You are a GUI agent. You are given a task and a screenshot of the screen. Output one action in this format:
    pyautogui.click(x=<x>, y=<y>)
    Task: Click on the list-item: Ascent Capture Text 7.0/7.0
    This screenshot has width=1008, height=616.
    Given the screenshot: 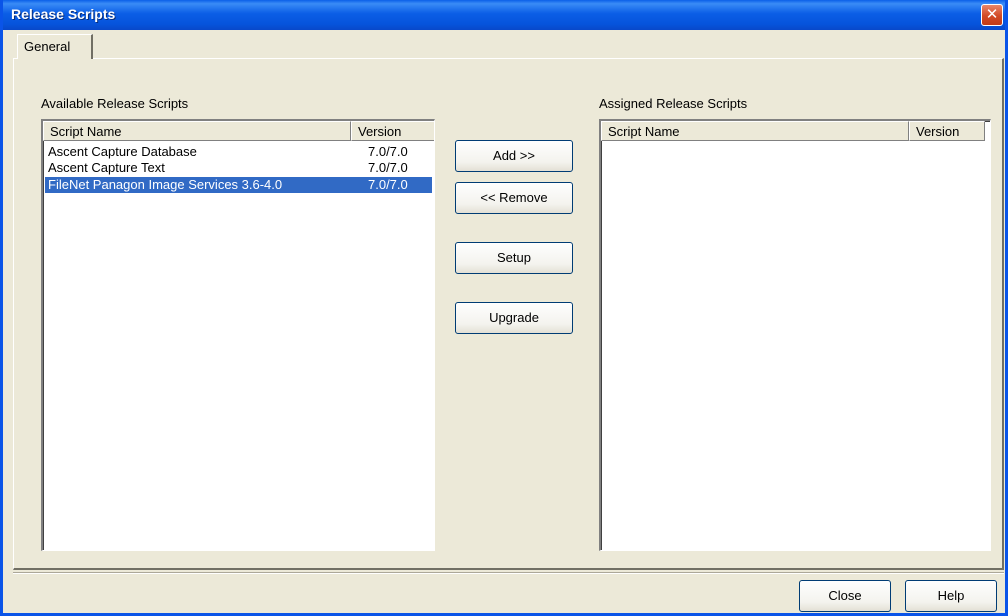 What is the action you would take?
    pyautogui.click(x=238, y=168)
    